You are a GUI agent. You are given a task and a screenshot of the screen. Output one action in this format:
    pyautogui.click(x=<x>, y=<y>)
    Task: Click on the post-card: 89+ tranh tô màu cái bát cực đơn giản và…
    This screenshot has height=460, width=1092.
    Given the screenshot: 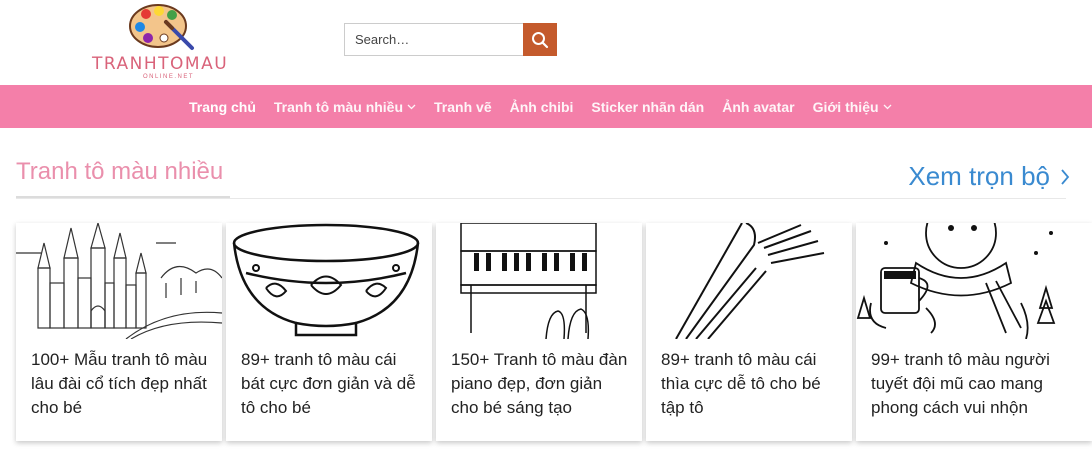 What is the action you would take?
    pyautogui.click(x=329, y=332)
    